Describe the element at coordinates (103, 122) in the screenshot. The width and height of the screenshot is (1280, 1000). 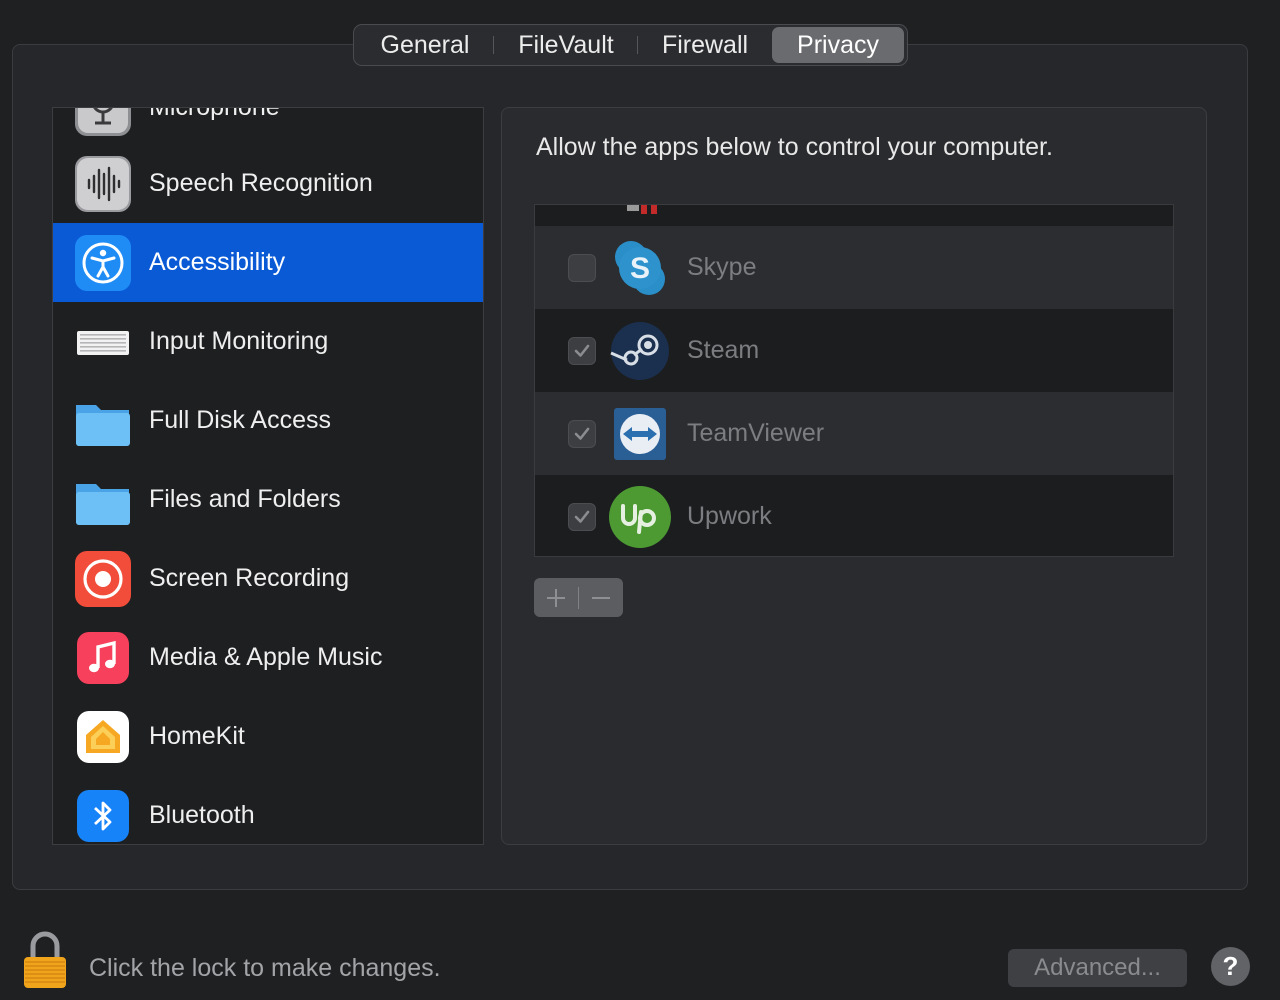
I see `microphone-icon` at that location.